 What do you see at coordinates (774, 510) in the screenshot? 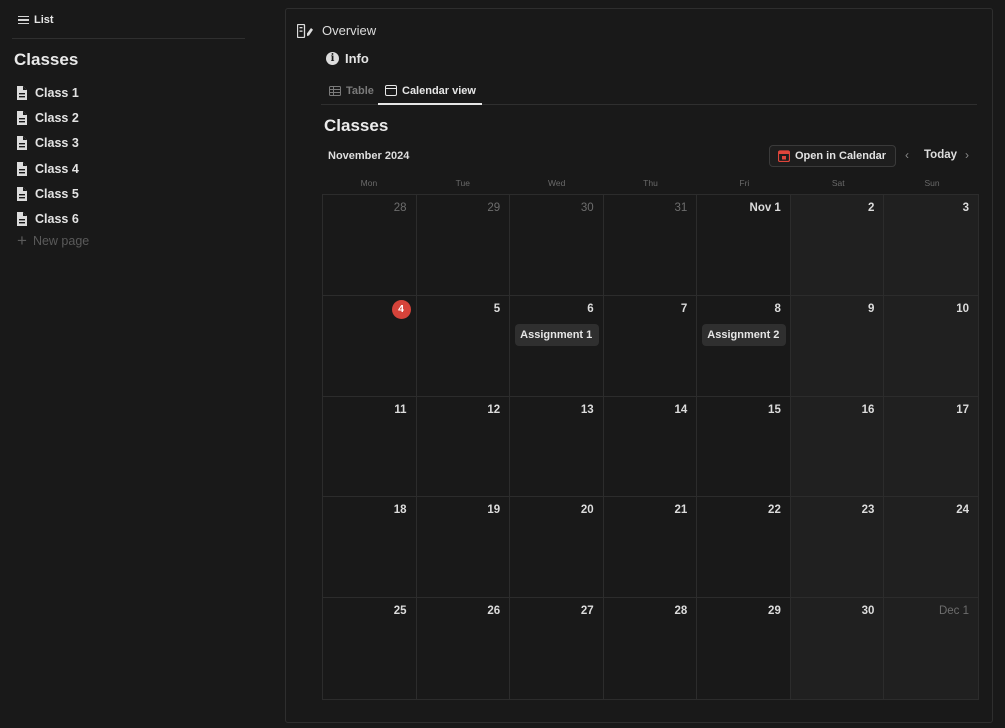
I see `day-number: 22` at bounding box center [774, 510].